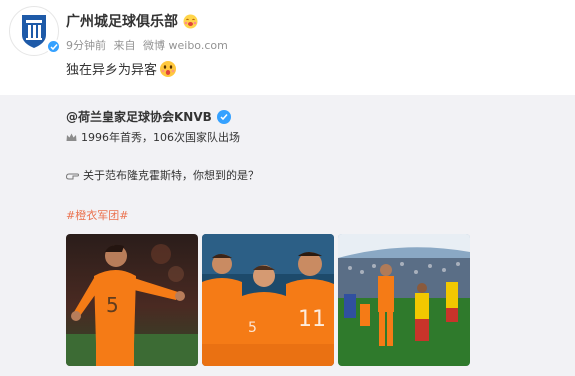 The width and height of the screenshot is (575, 376). Describe the element at coordinates (404, 300) in the screenshot. I see `teams-walkout-photo` at that location.